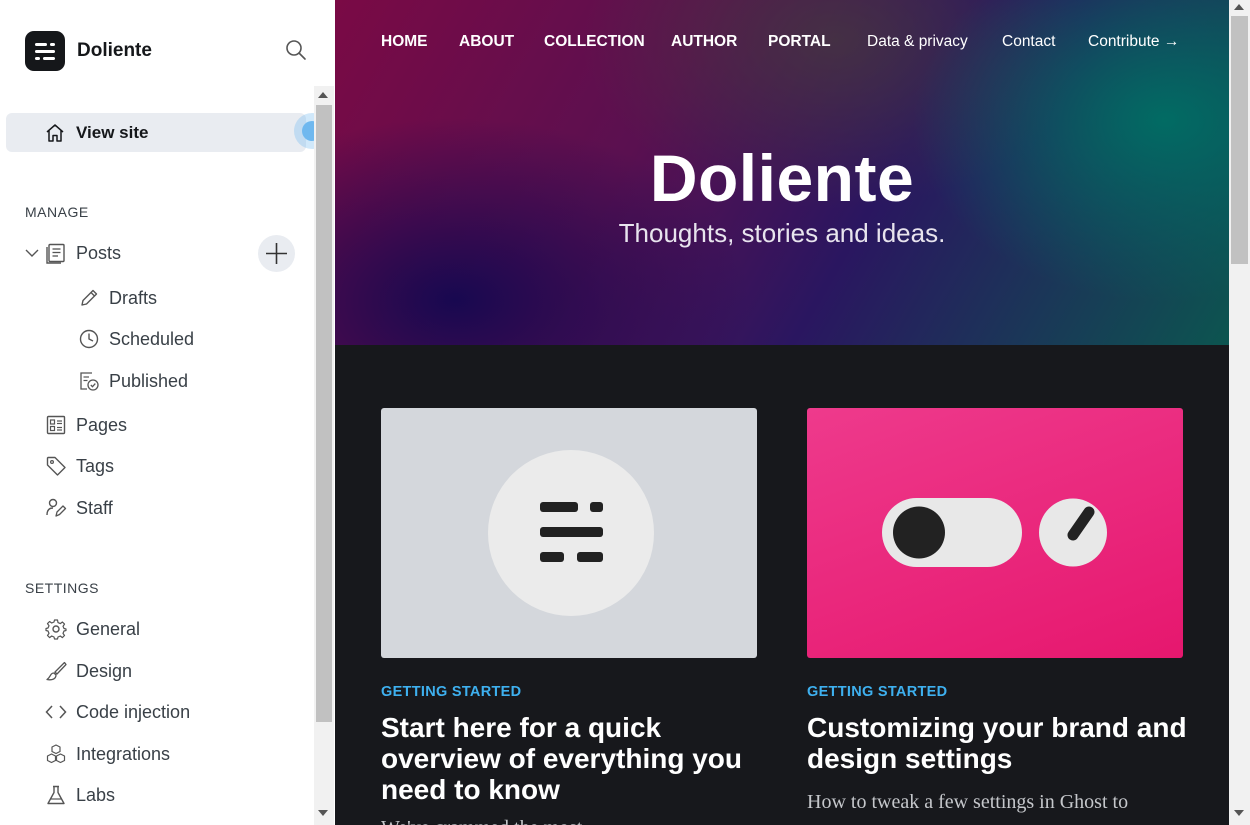 This screenshot has height=825, width=1250. Describe the element at coordinates (799, 42) in the screenshot. I see `nav-portal: PORTAL` at that location.